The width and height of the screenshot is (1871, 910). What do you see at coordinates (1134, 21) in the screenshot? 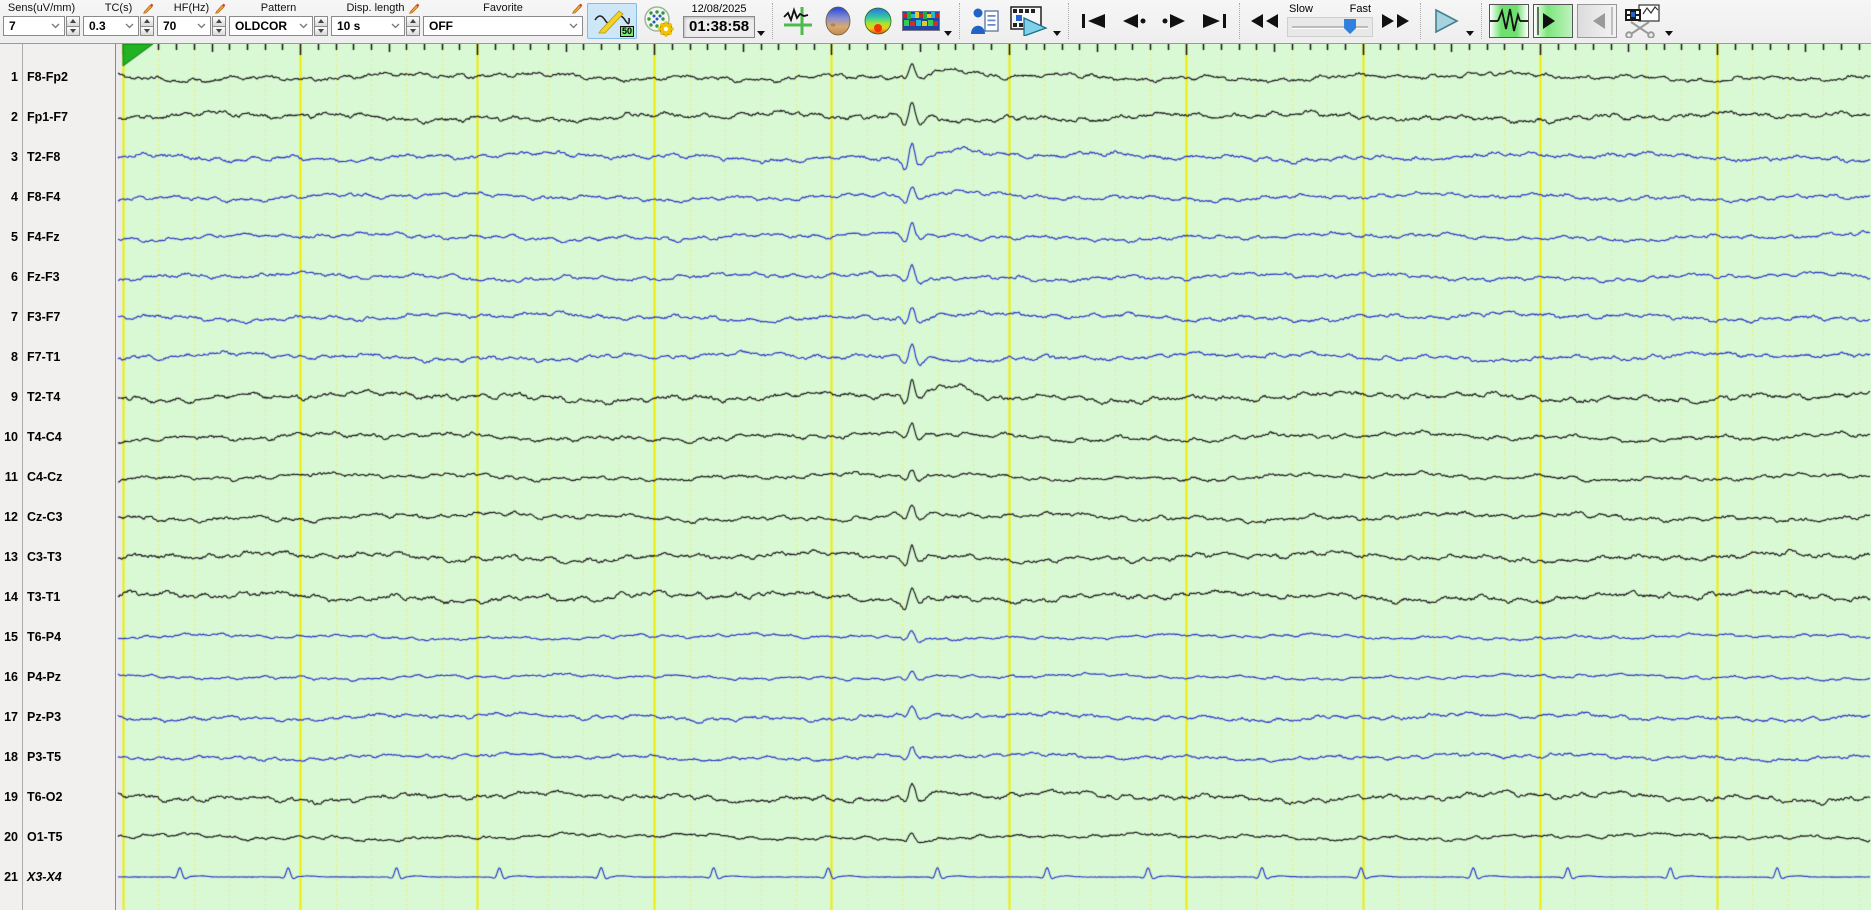
I see `step-back-button` at bounding box center [1134, 21].